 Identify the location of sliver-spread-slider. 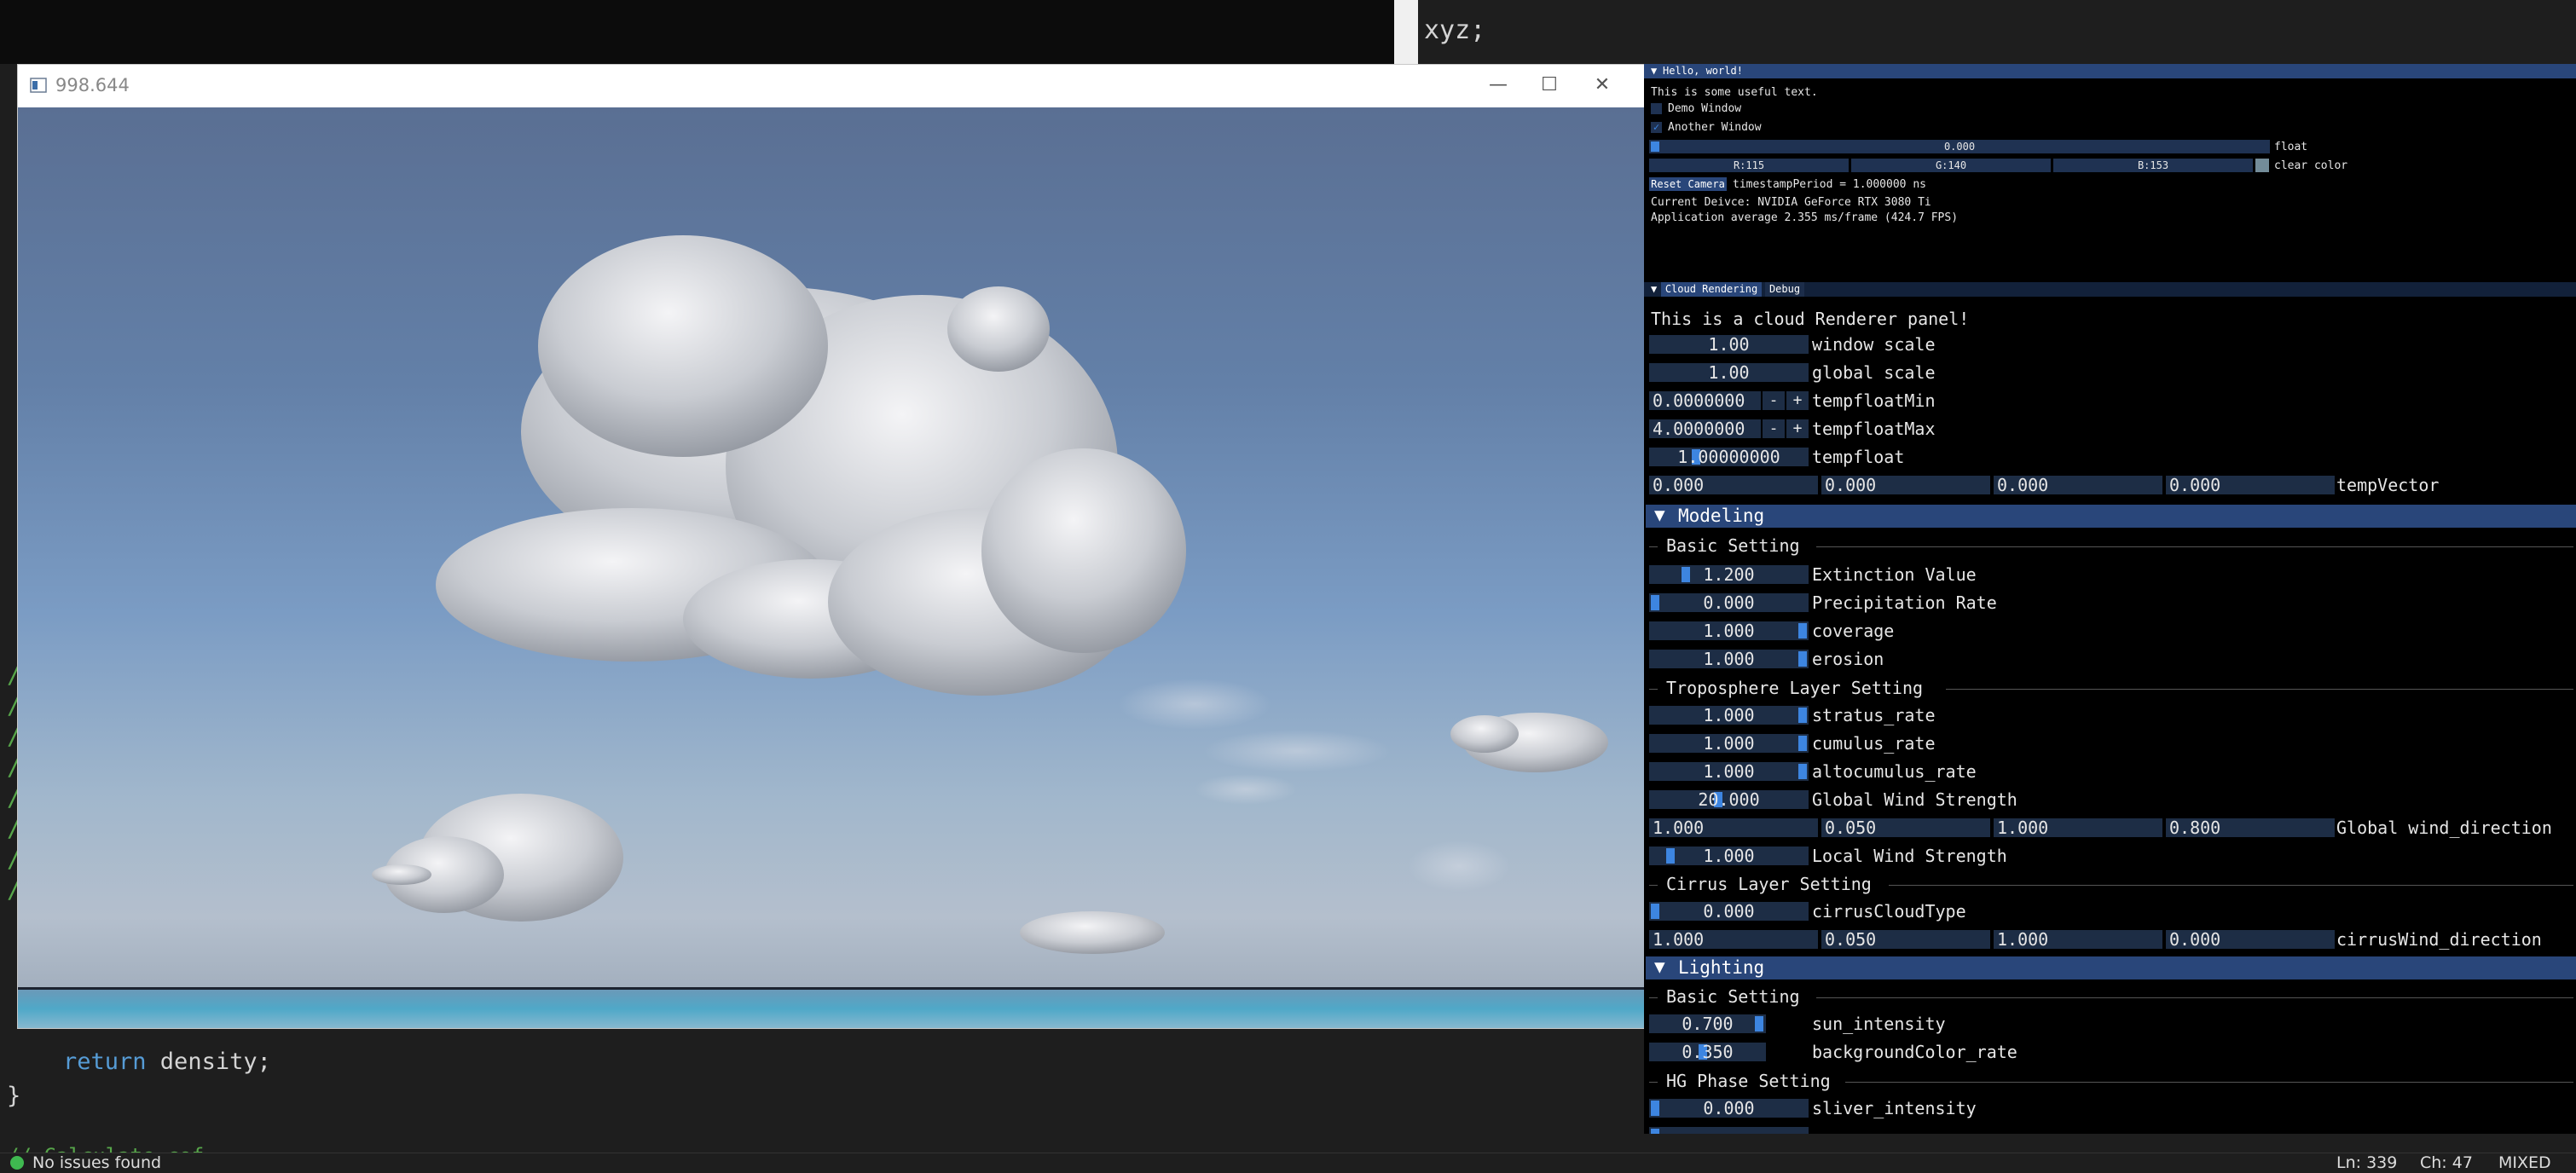
(1729, 1130).